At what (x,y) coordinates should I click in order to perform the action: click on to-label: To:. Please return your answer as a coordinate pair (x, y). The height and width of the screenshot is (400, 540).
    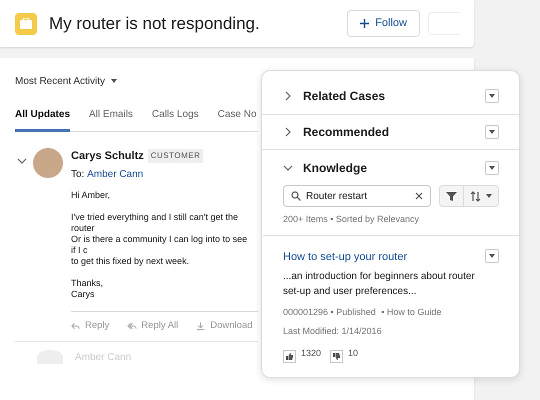
    Looking at the image, I should click on (77, 175).